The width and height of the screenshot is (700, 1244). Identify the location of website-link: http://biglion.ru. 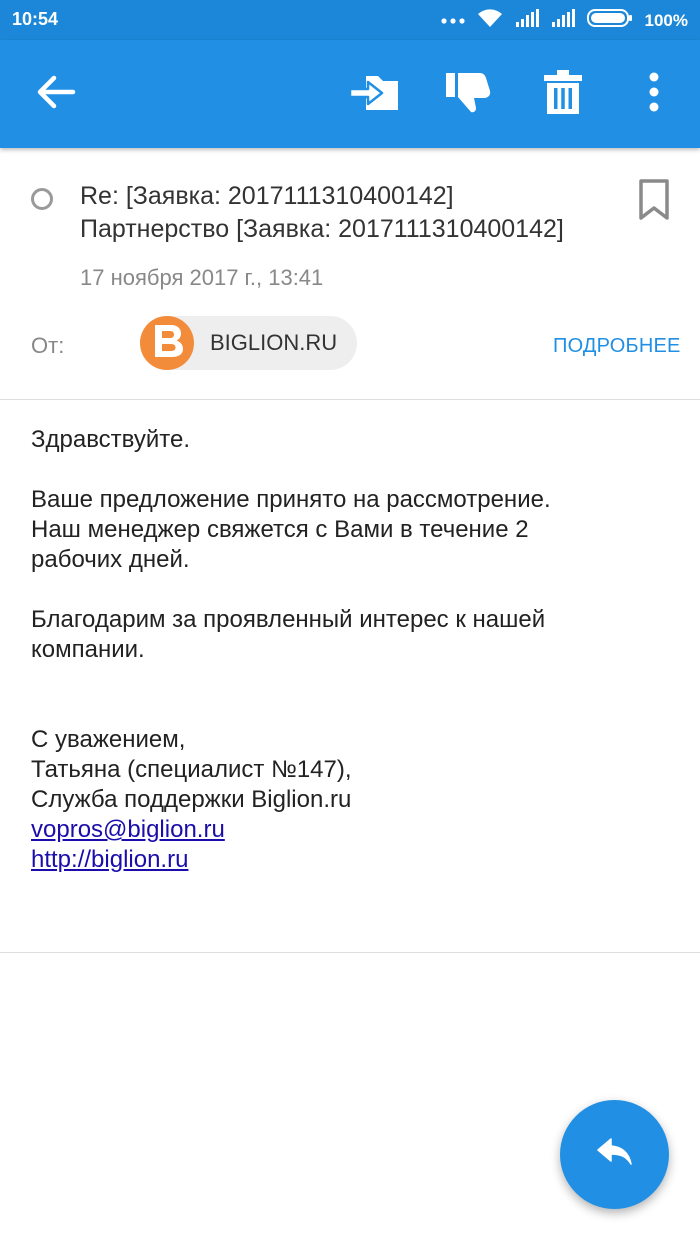
(109, 860).